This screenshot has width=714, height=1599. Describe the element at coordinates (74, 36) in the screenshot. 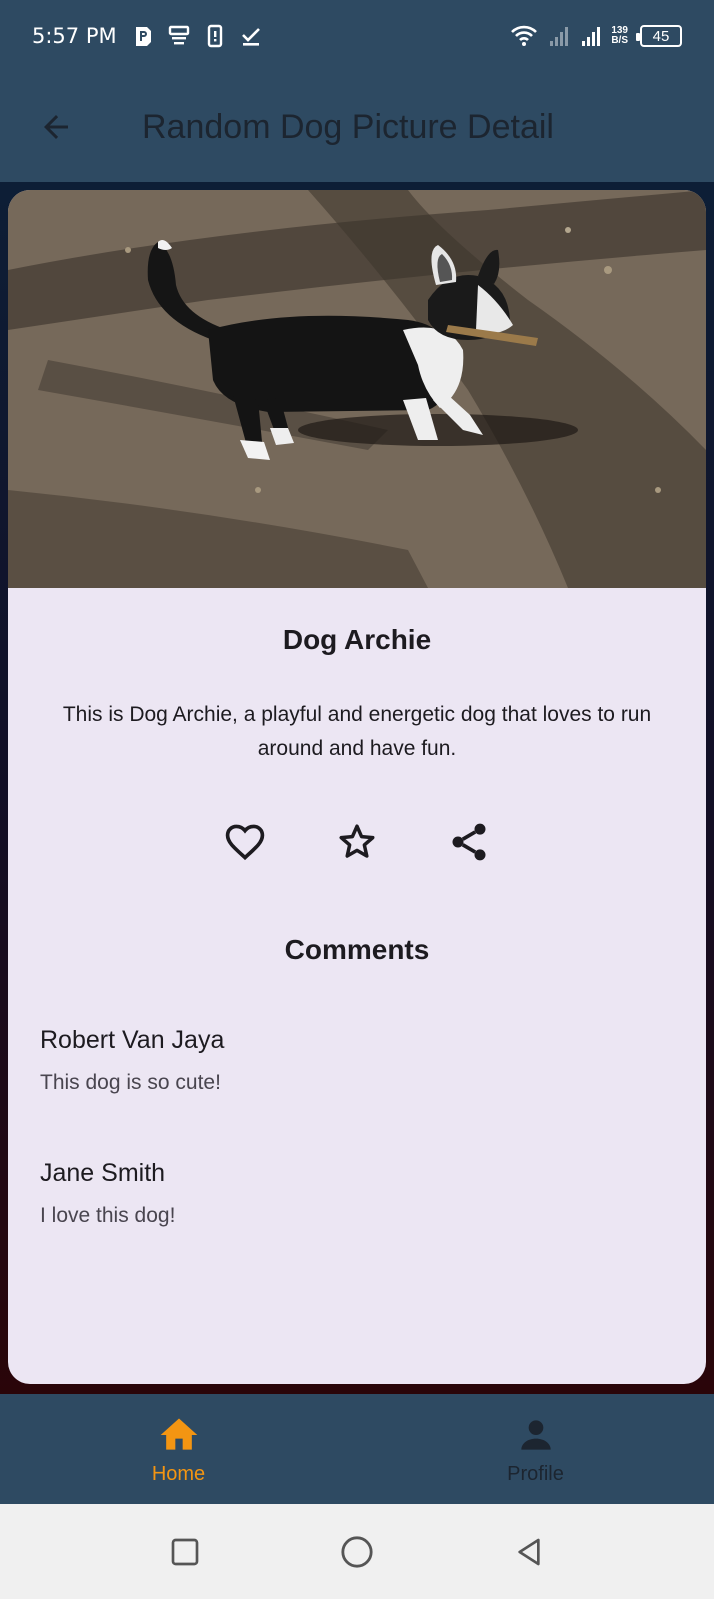

I see `status-time: 5:57 PM` at that location.